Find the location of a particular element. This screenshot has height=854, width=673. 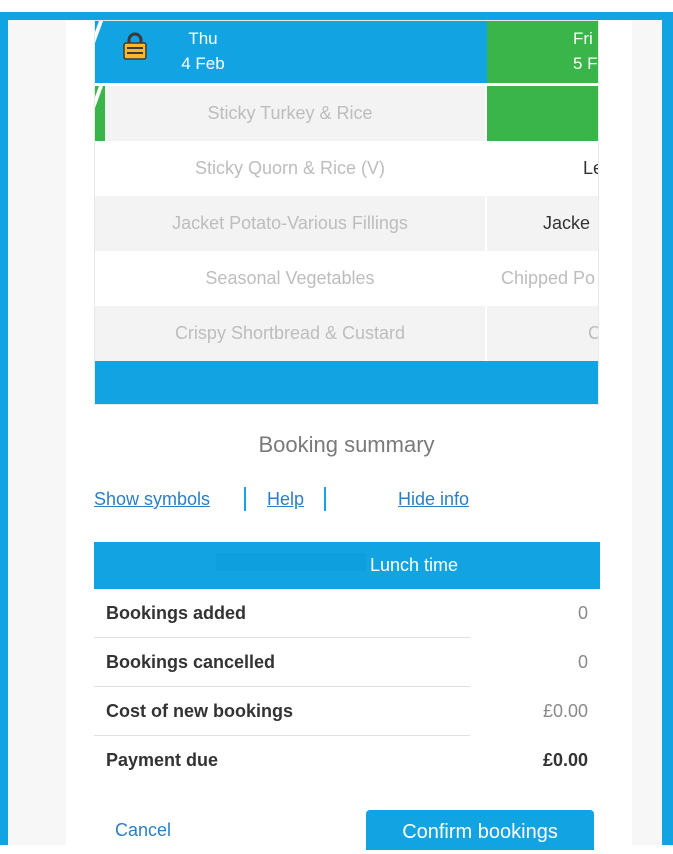

summary-row: Bookings cancelled 0 is located at coordinates (347, 662).